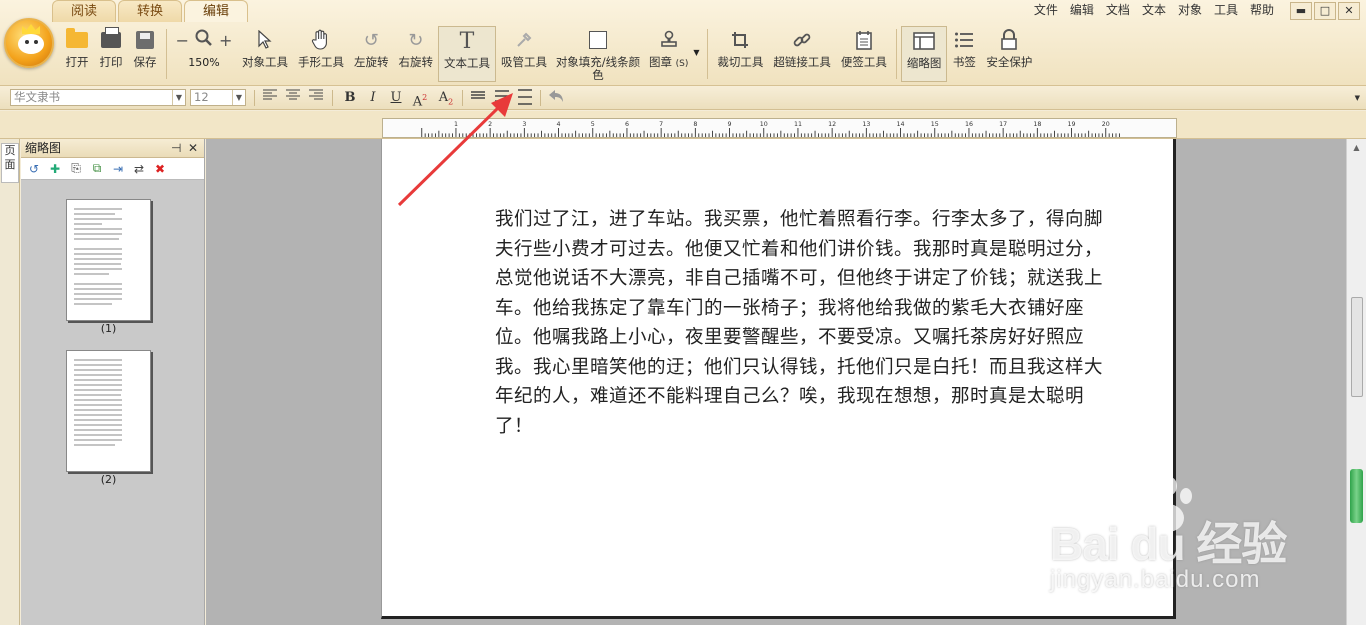  Describe the element at coordinates (1349, 11) in the screenshot. I see `close-button: ✕` at that location.